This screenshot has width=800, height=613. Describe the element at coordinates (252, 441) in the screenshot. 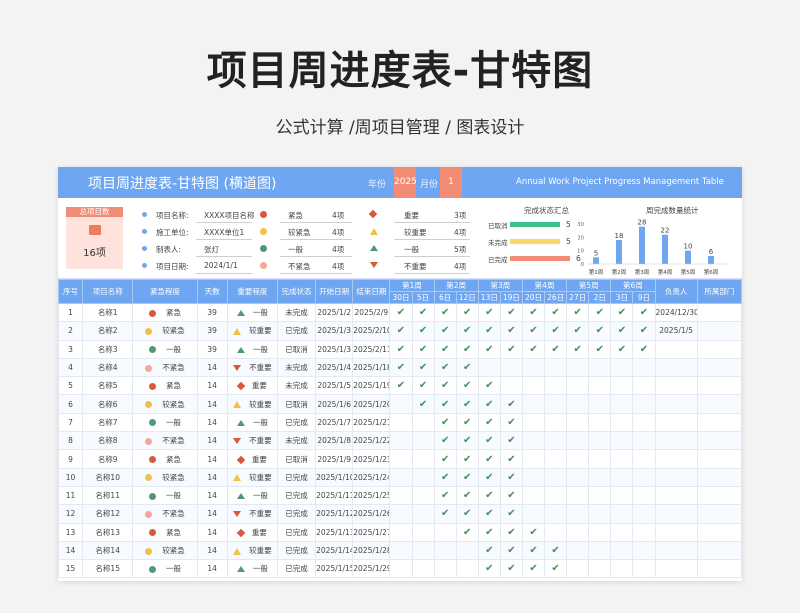

I see `cell-importance: 不重要` at that location.